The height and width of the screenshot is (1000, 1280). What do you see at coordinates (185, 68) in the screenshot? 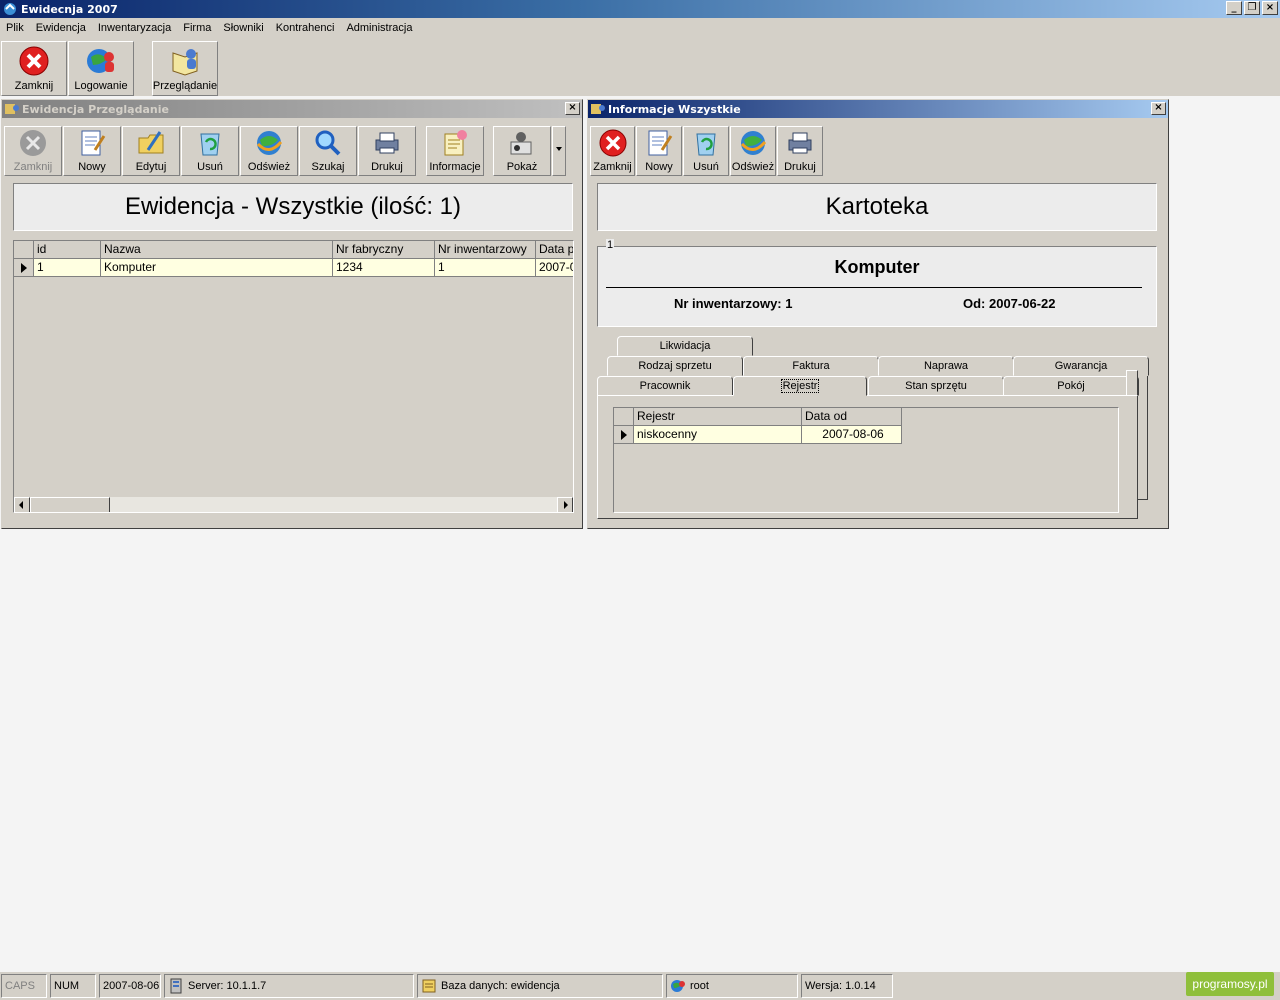
I see `browse-button: Przeglądanie` at bounding box center [185, 68].